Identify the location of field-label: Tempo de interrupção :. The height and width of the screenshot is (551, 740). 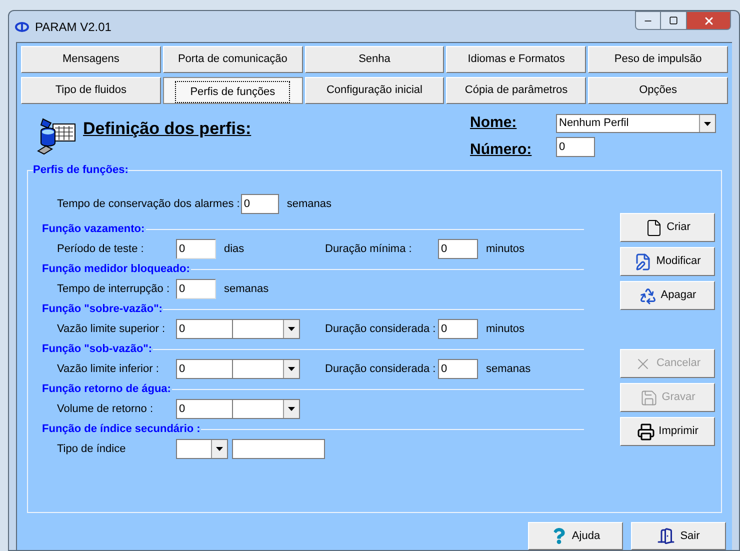
(113, 289).